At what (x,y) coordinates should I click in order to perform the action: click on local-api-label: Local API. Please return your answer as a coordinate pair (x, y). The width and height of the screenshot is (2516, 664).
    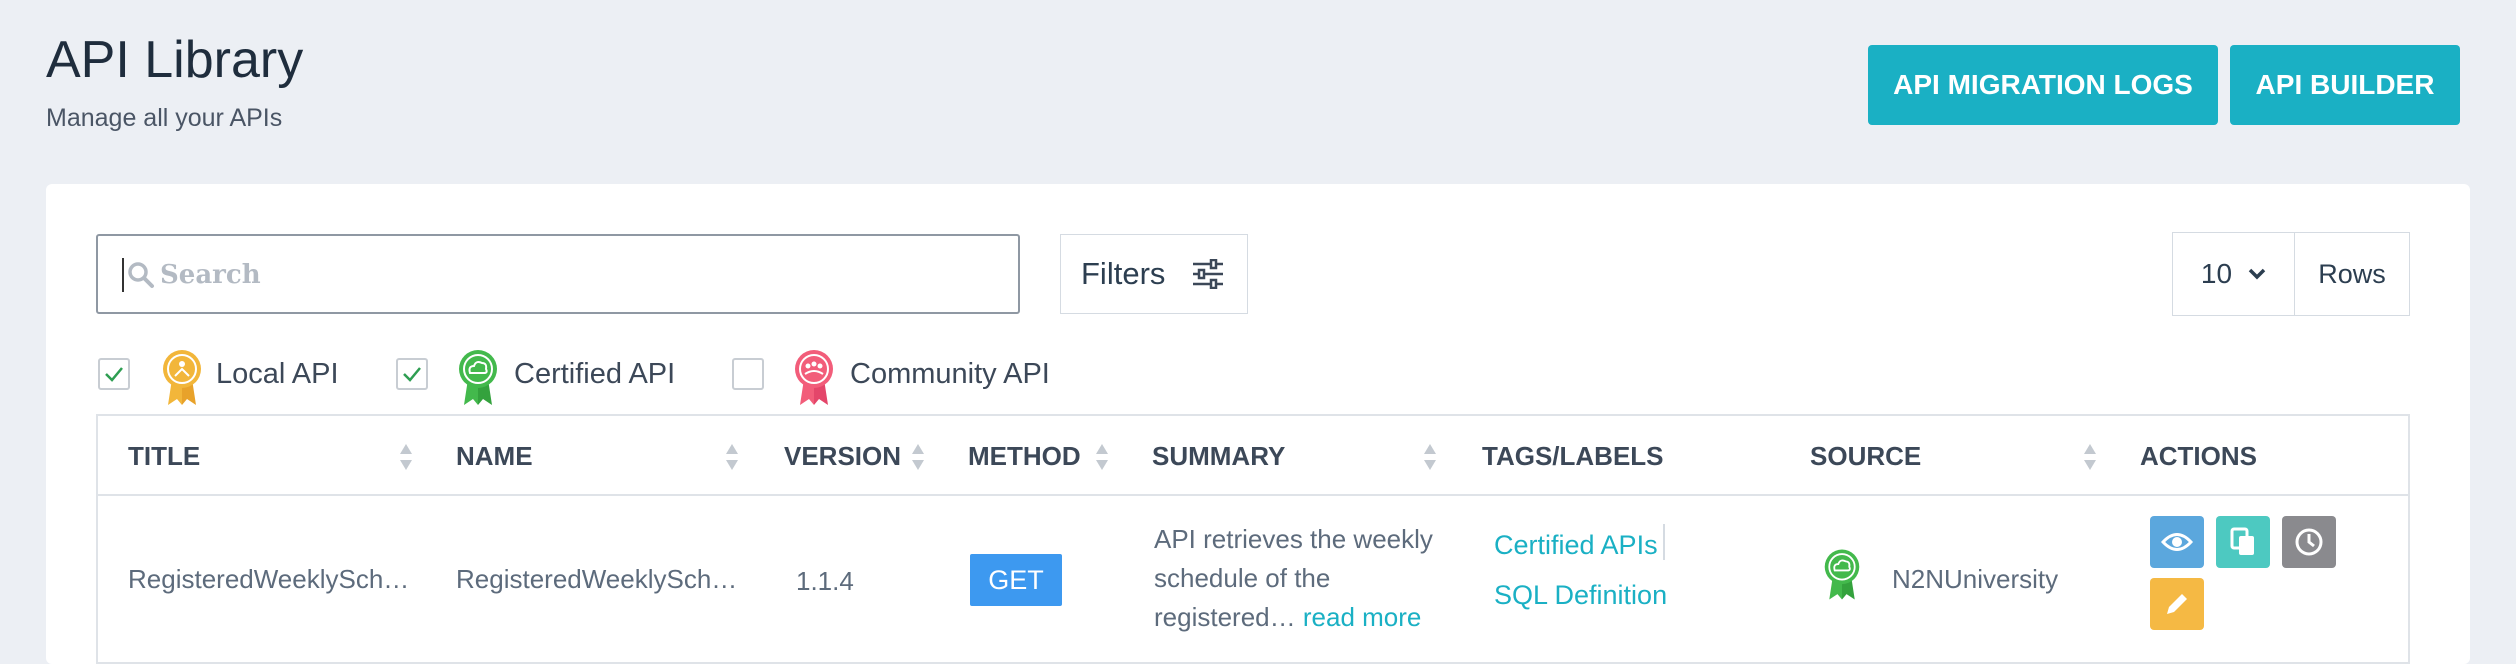
    Looking at the image, I should click on (277, 374).